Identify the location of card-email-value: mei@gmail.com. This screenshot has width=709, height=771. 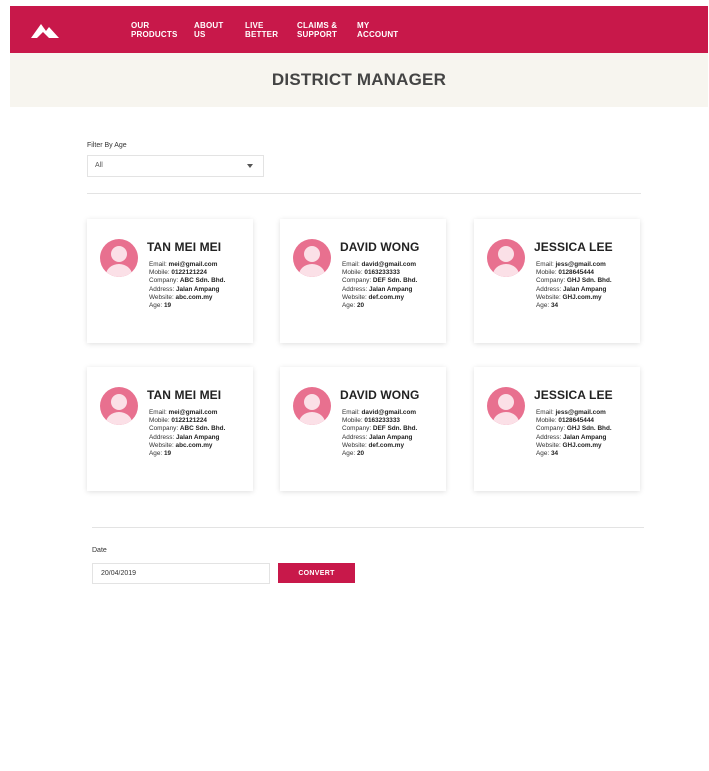
(193, 412).